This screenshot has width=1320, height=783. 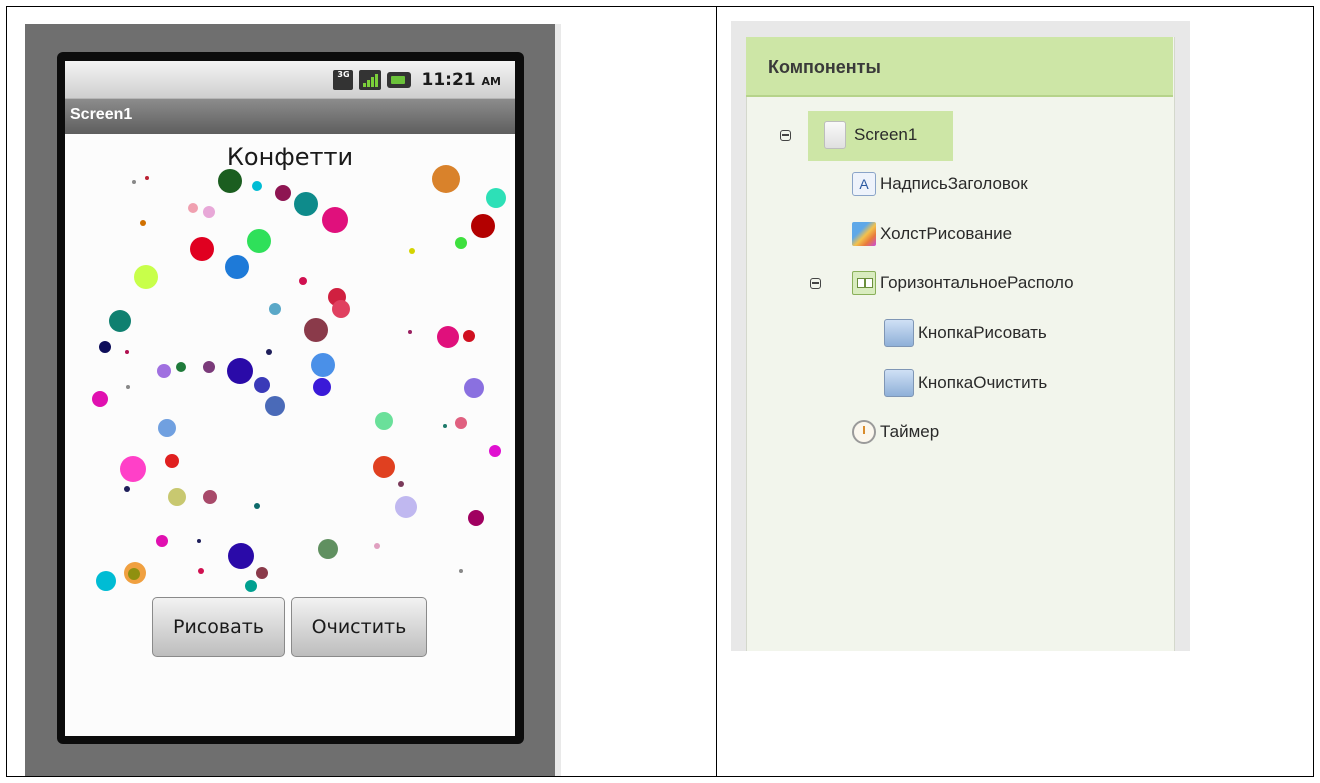 I want to click on tree-item-screen1: Screen1, so click(x=870, y=135).